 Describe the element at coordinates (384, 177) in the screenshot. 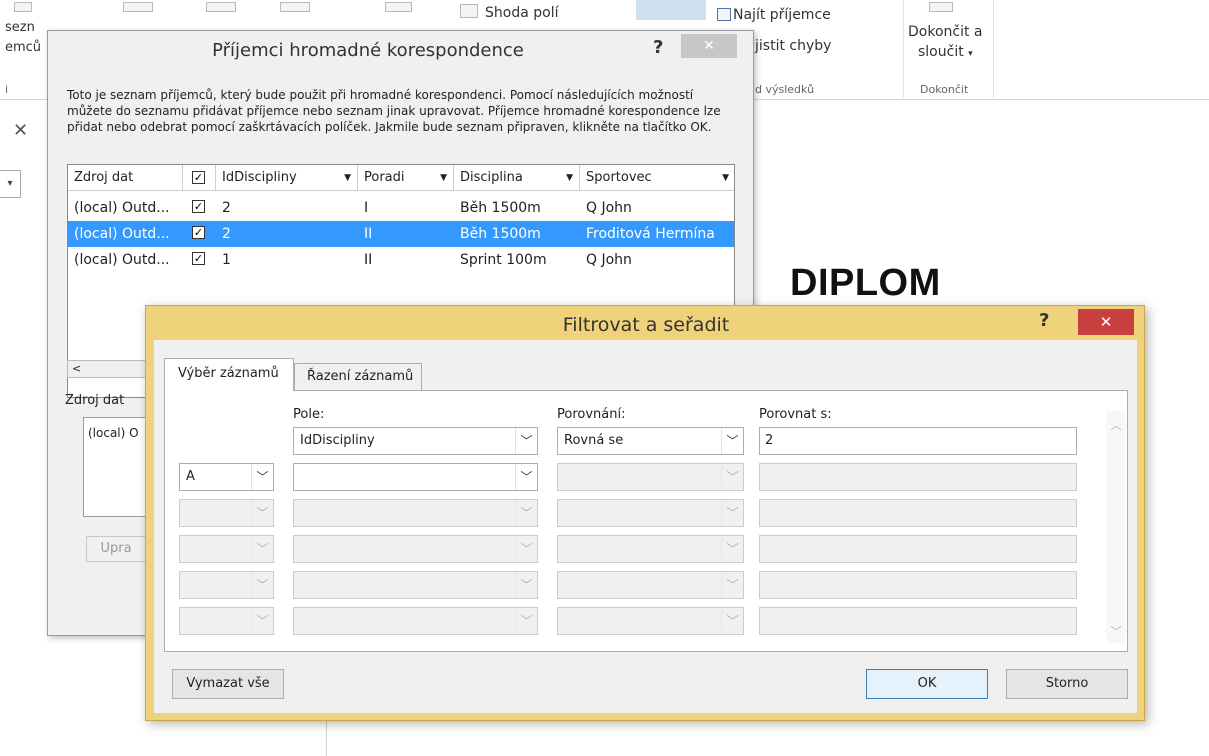

I see `column-header-label: Poradi` at that location.